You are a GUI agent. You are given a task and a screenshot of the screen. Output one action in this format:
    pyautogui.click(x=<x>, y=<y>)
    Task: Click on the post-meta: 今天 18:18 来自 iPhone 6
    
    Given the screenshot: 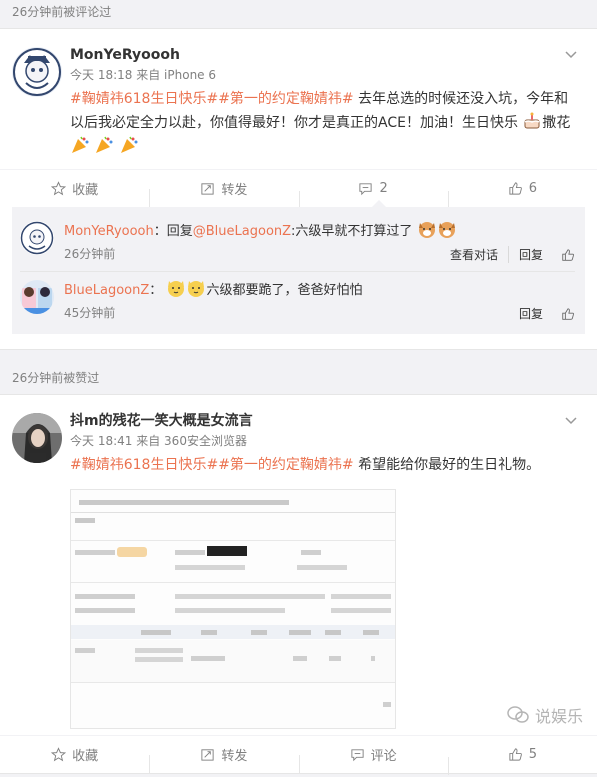 What is the action you would take?
    pyautogui.click(x=323, y=75)
    